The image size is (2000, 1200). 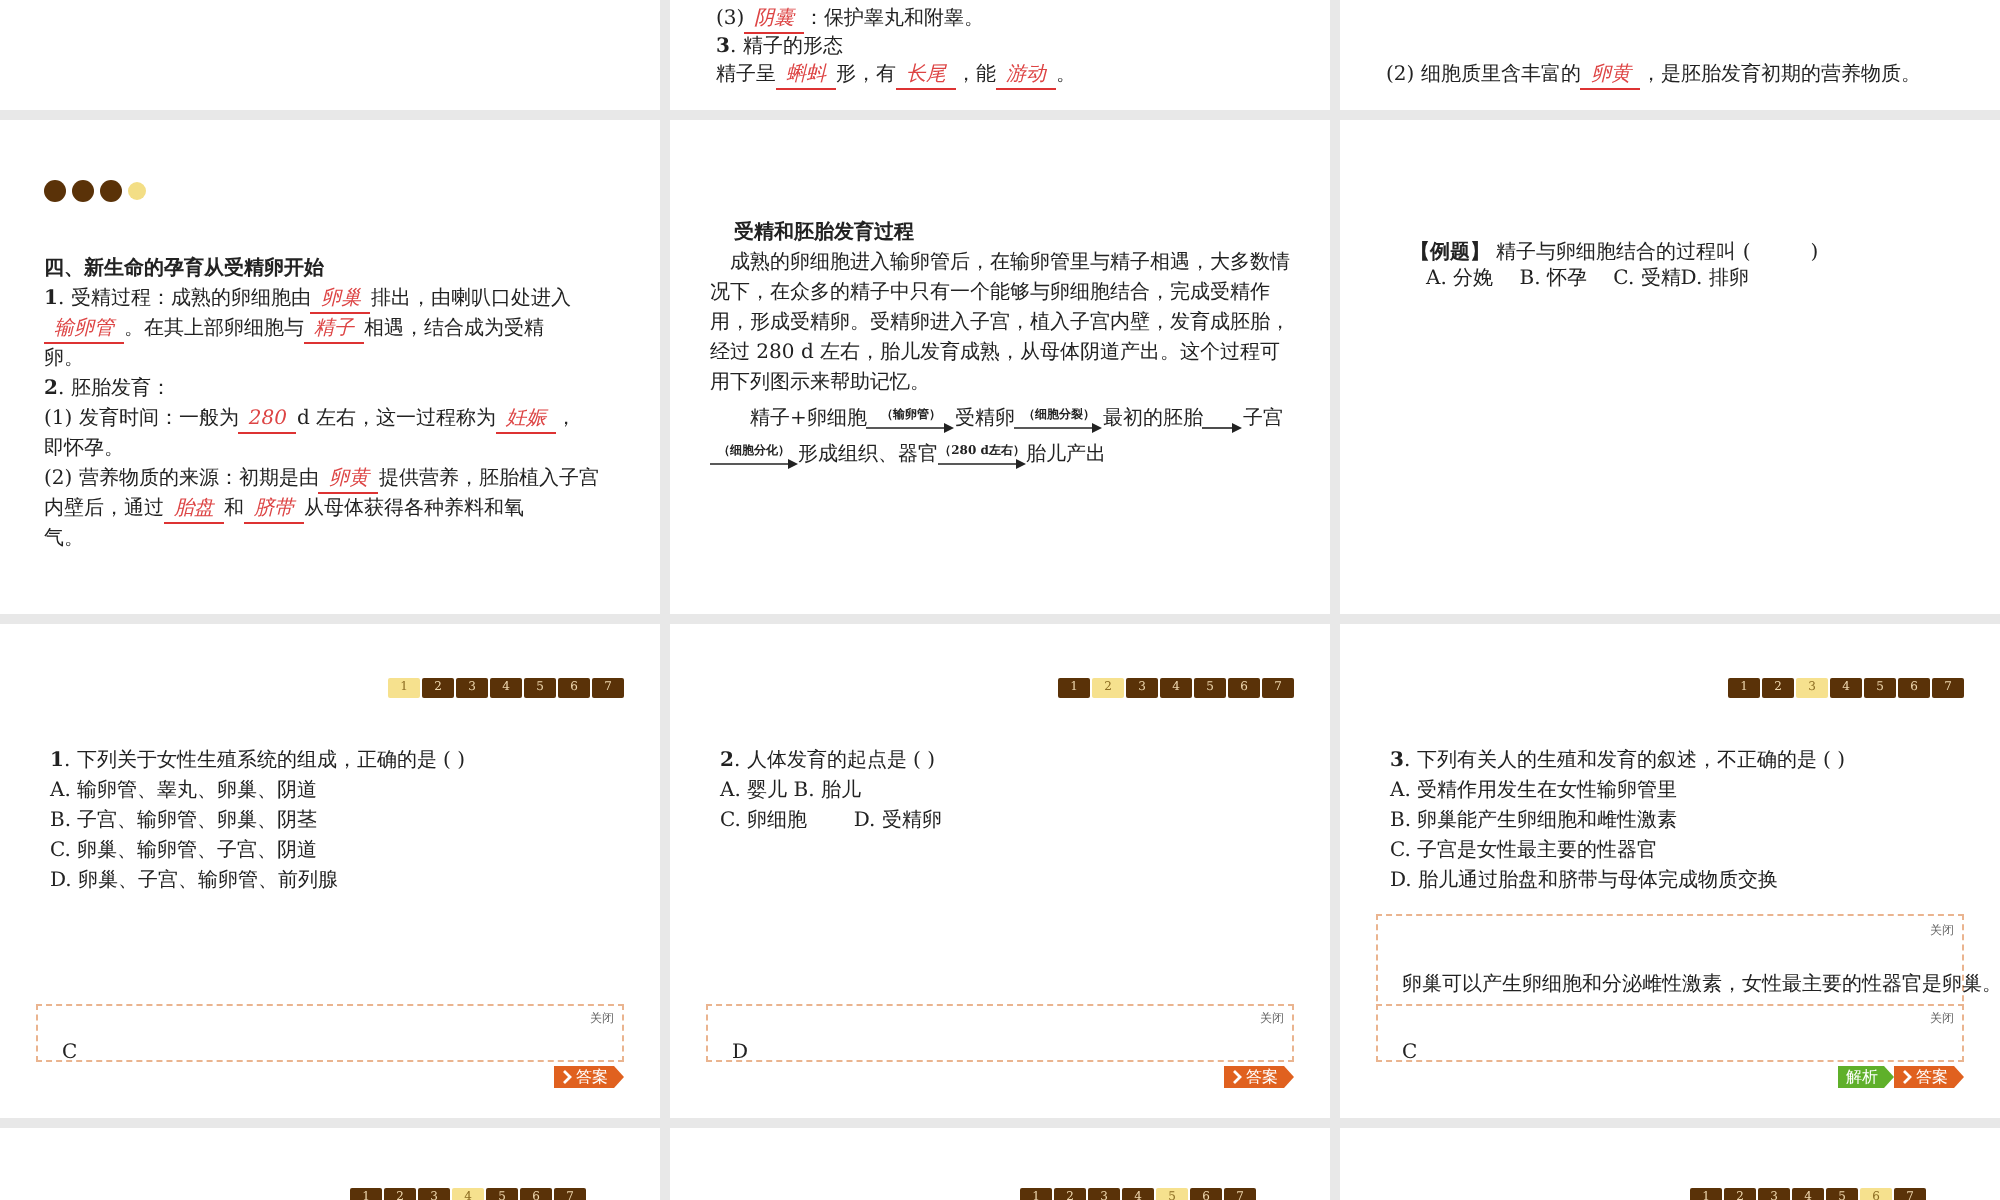 What do you see at coordinates (1701, 985) in the screenshot?
I see `analysis-text: 卵巢可以产生卵细胞和分泌雌性激素，女性最主要的性器官是卵巢。` at bounding box center [1701, 985].